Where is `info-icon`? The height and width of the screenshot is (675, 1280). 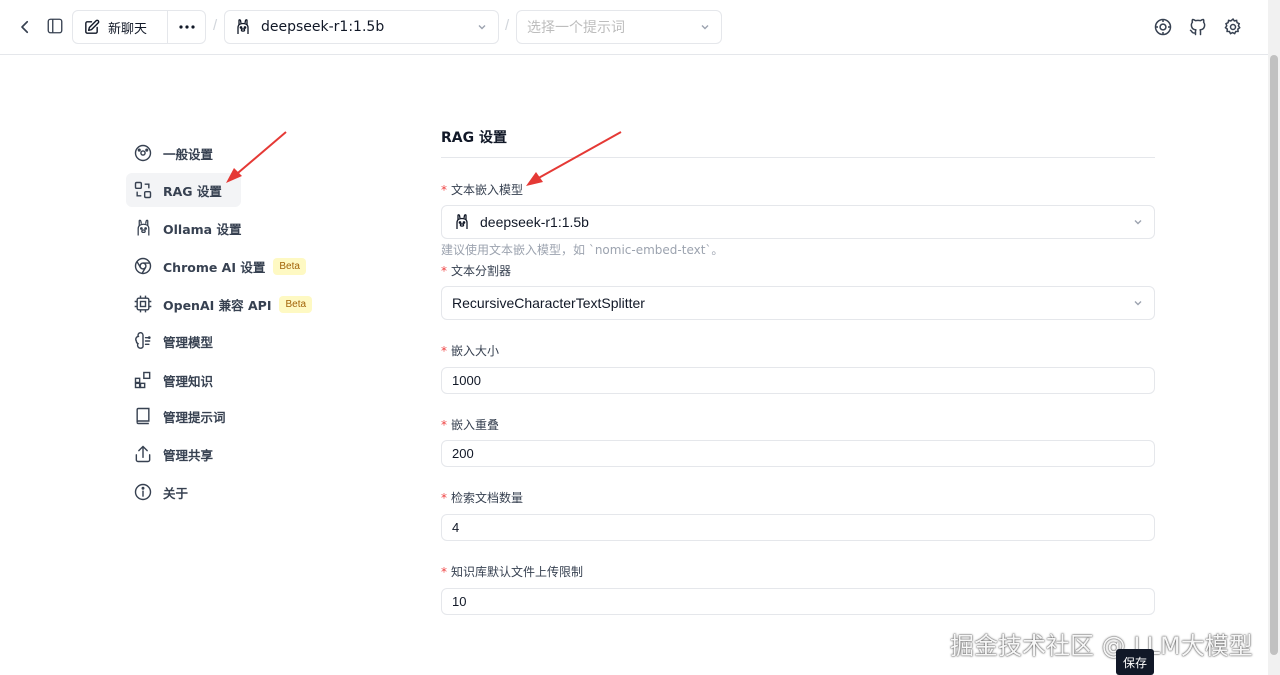 info-icon is located at coordinates (143, 492).